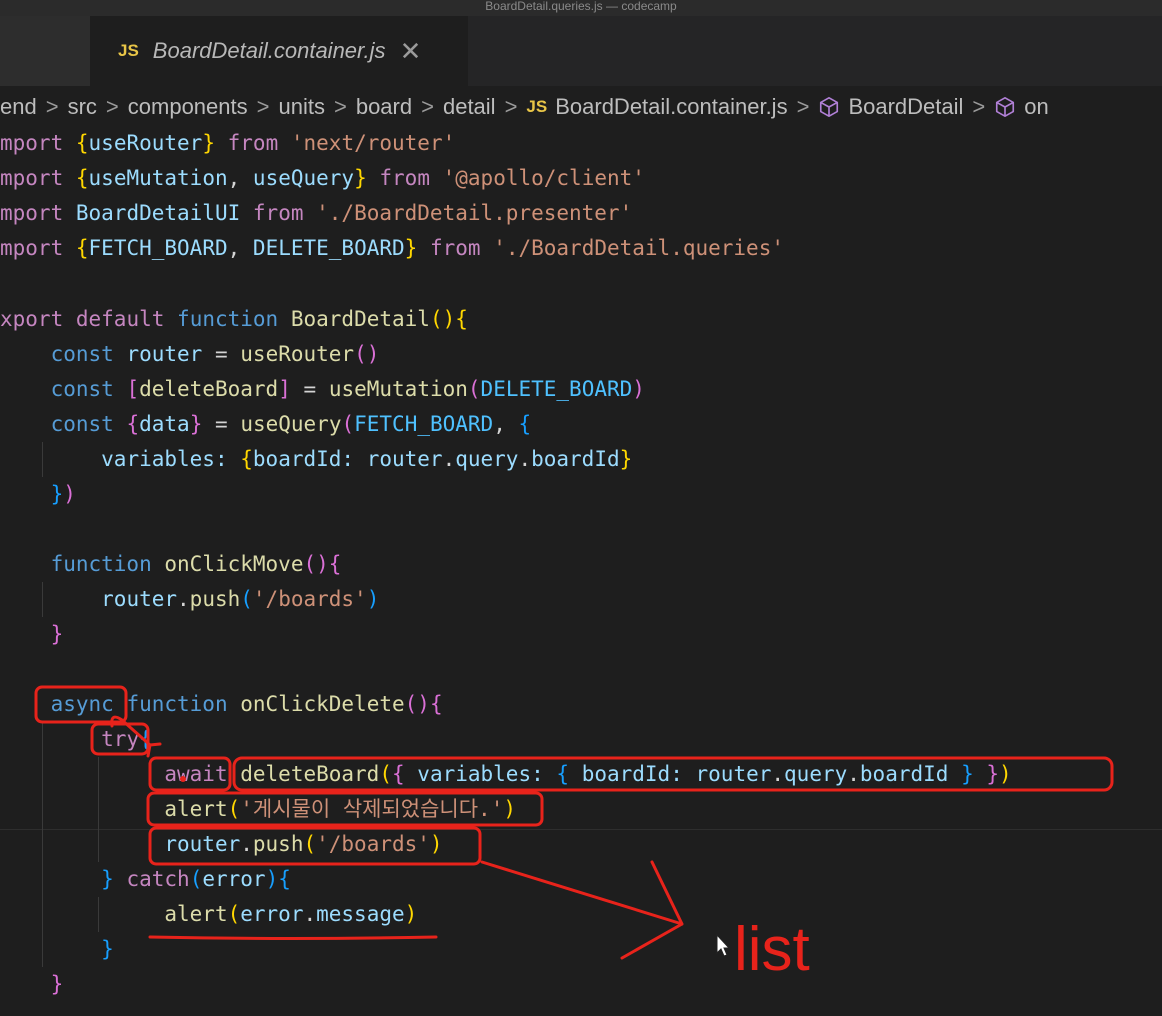 The height and width of the screenshot is (1016, 1162). I want to click on annotation-arrow-to-list, so click(582, 910).